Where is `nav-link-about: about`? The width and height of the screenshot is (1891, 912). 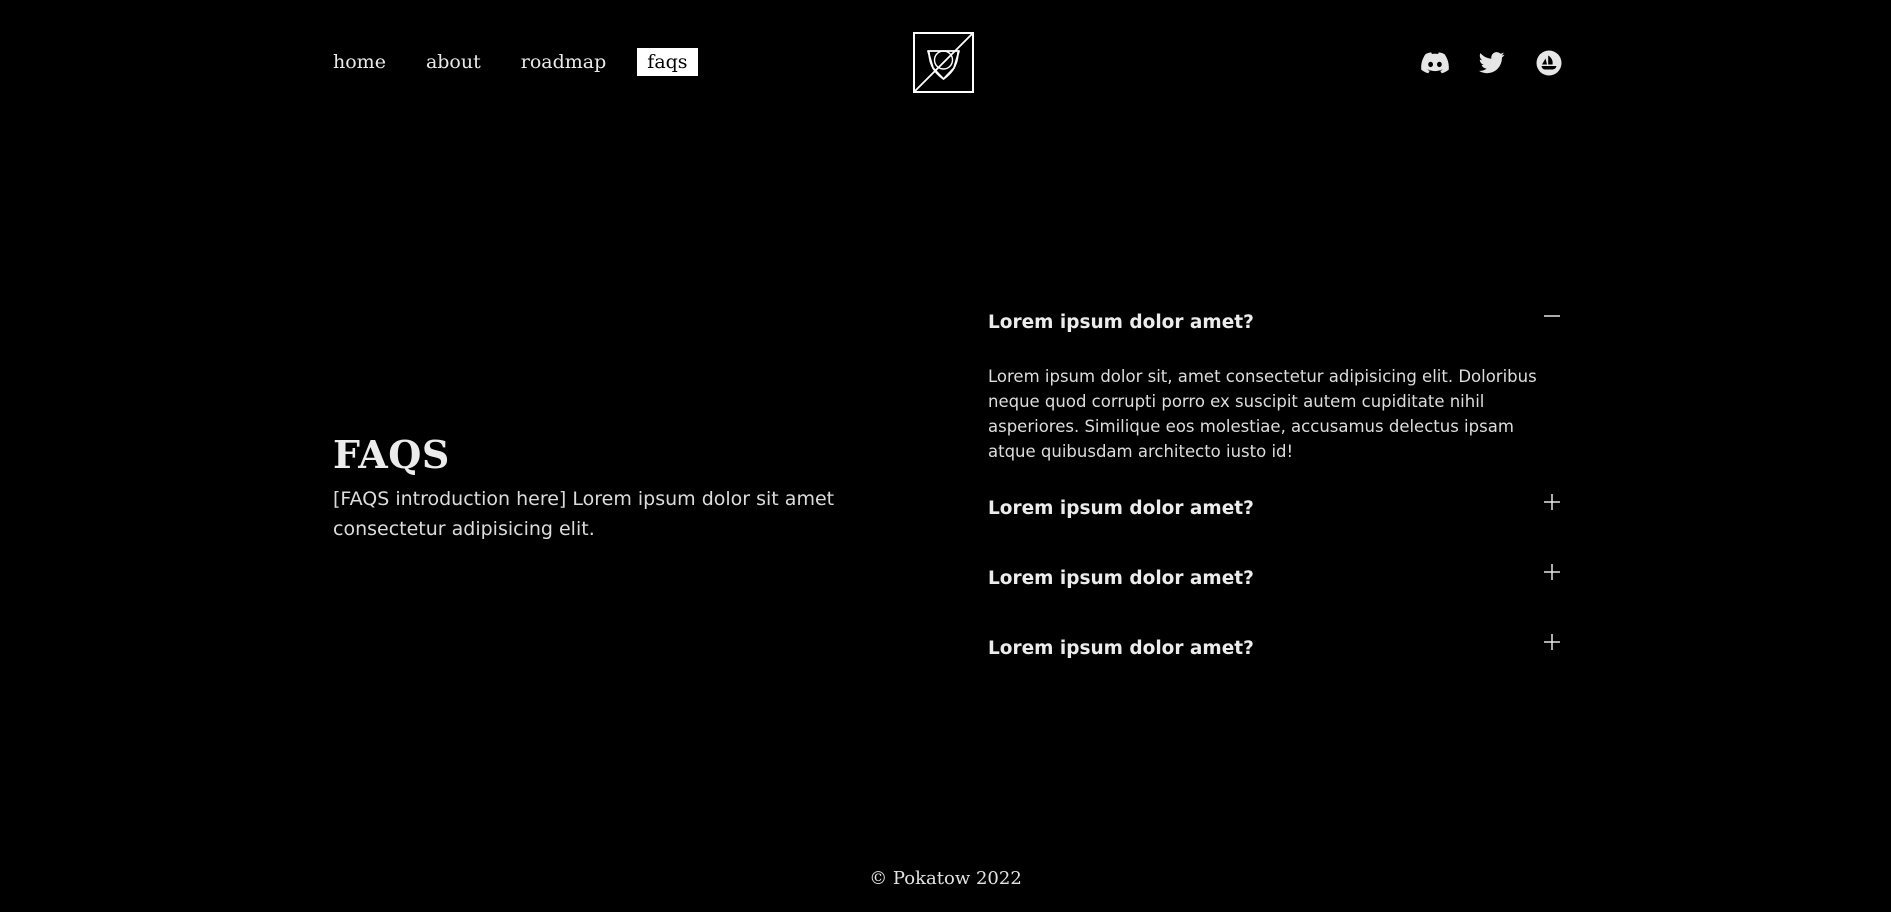 nav-link-about: about is located at coordinates (453, 62).